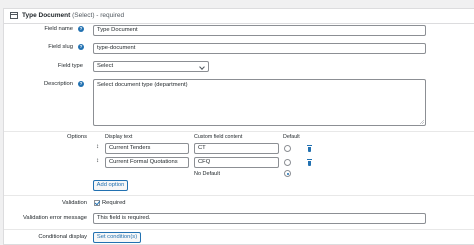  What do you see at coordinates (54, 218) in the screenshot?
I see `validation-error-label: Validation error message` at bounding box center [54, 218].